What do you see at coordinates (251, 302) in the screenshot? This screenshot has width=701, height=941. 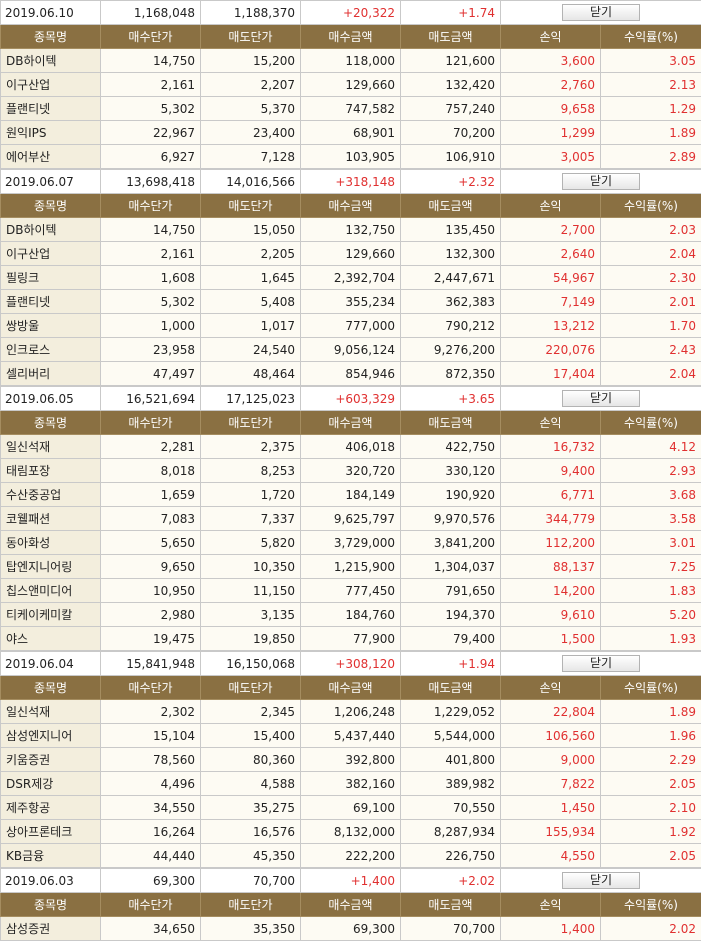 I see `sell-price: 5,408` at bounding box center [251, 302].